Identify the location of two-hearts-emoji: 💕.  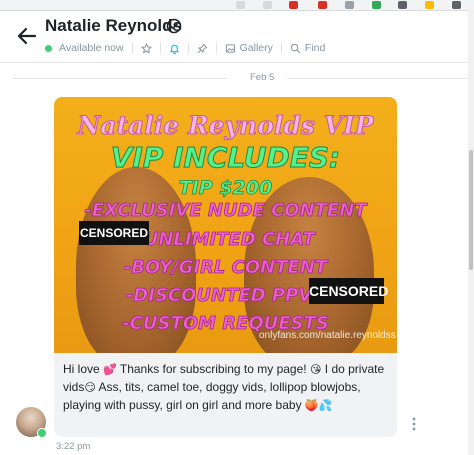
(110, 370).